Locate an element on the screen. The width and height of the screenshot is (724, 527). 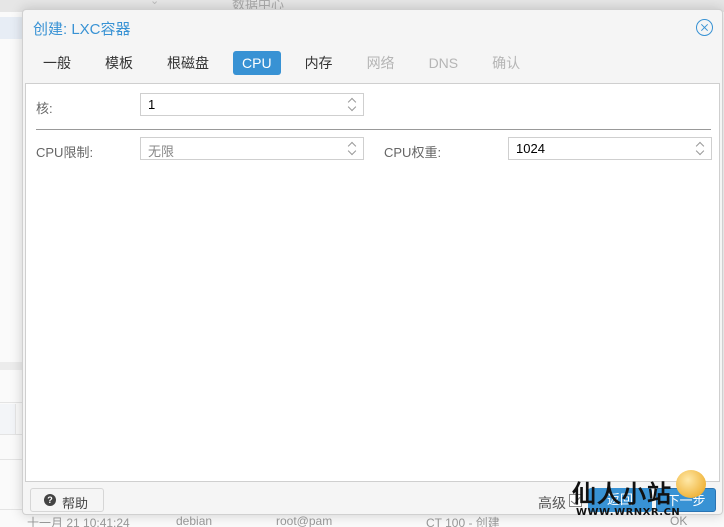
cores-label: 核: is located at coordinates (44, 108).